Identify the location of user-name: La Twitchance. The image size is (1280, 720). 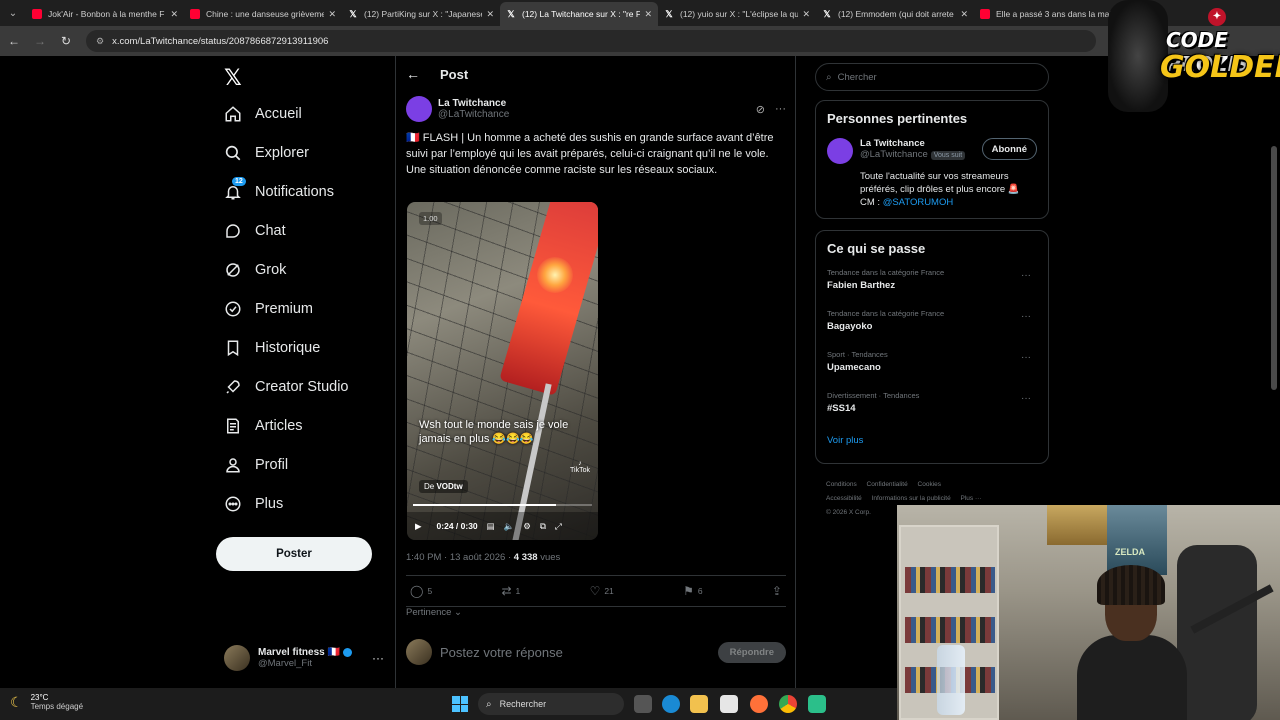
(912, 143).